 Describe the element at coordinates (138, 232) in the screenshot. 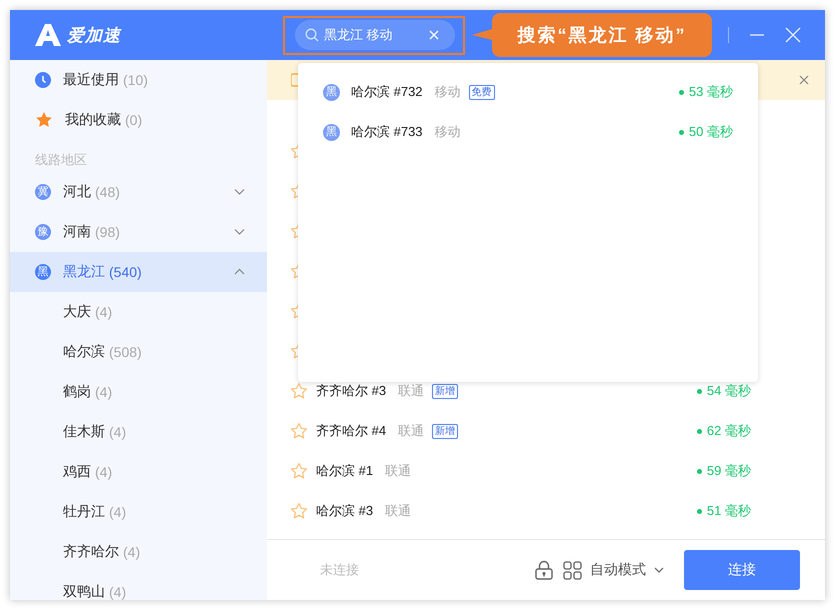

I see `region-item: 豫 河南 (98)` at that location.